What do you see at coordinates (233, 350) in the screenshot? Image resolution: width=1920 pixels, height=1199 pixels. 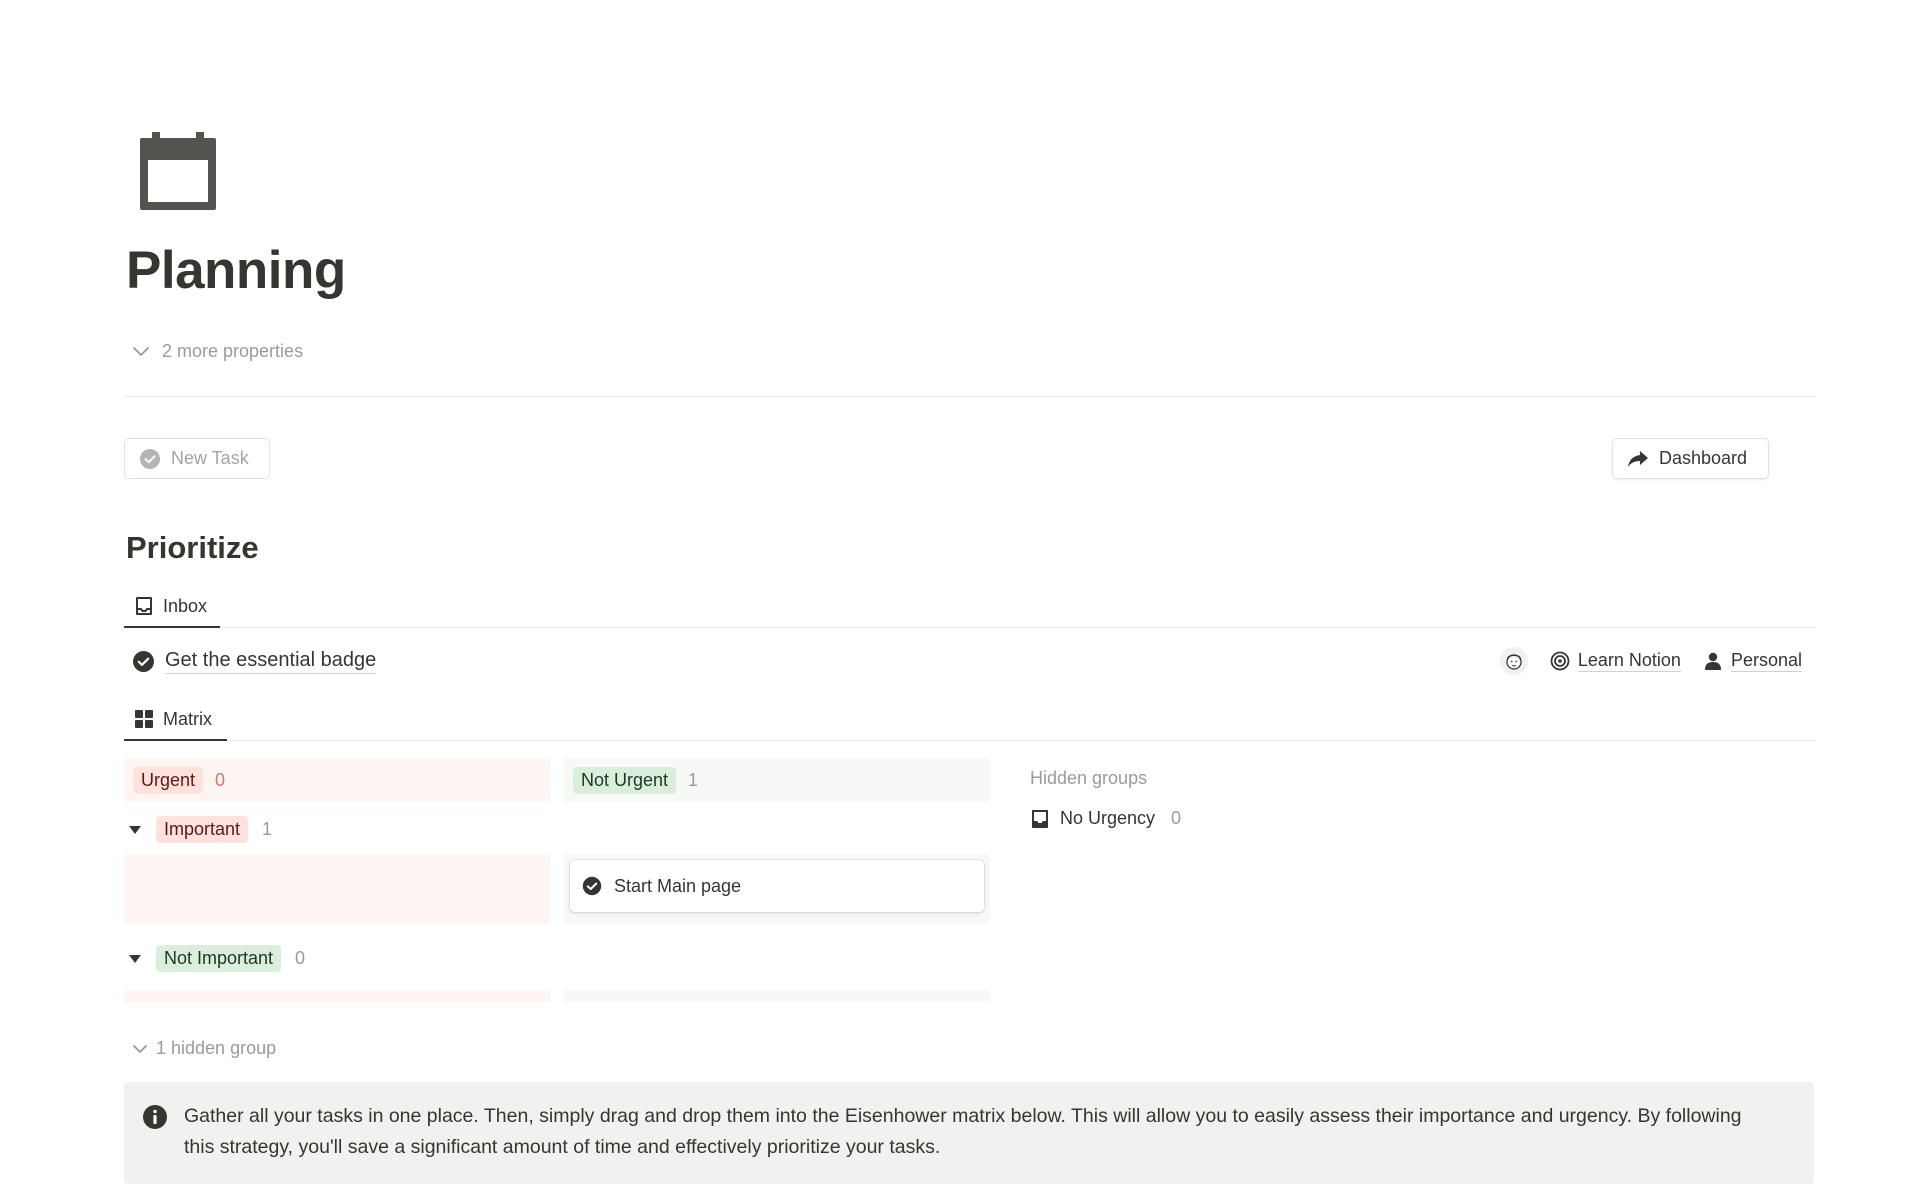 I see `more-properties-label: 2 more properties` at bounding box center [233, 350].